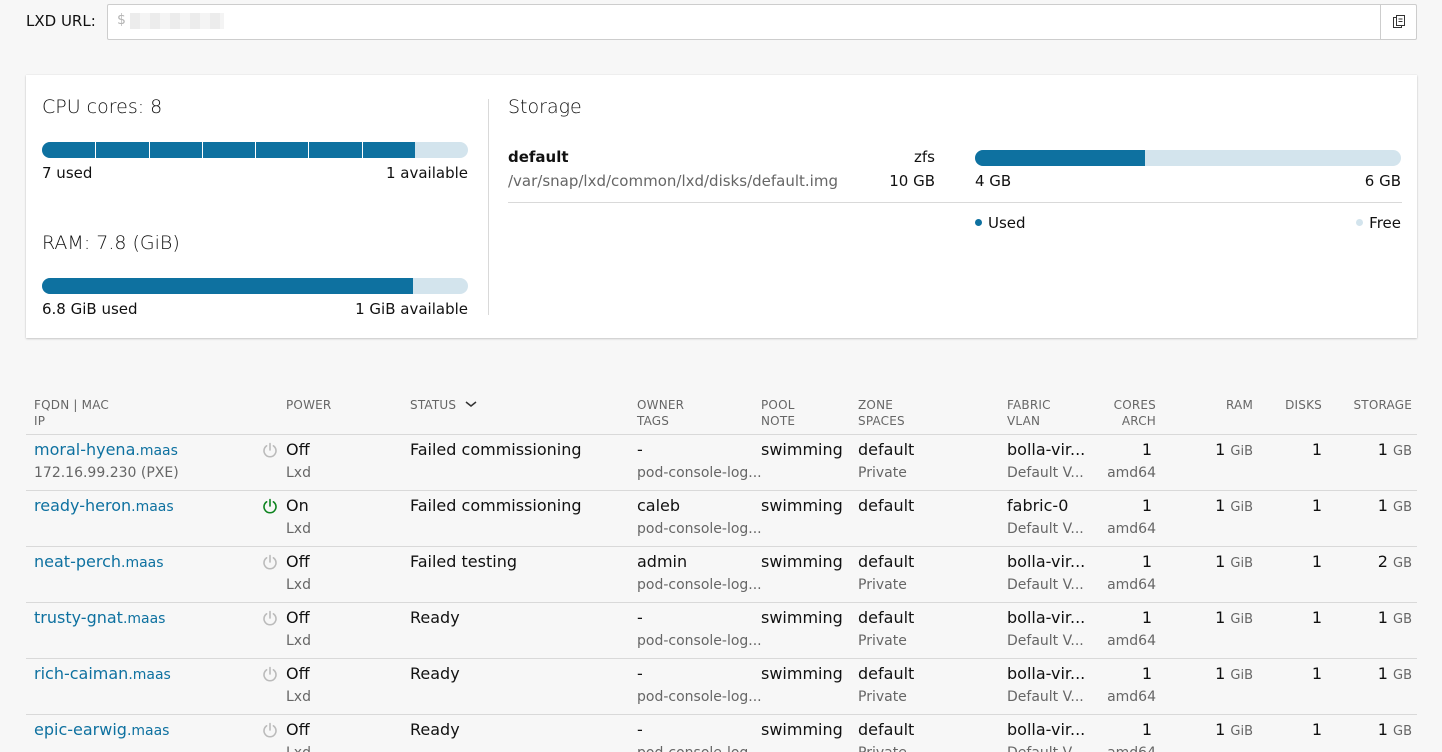 This screenshot has width=1442, height=752. What do you see at coordinates (1382, 505) in the screenshot?
I see `storage-value: 1` at bounding box center [1382, 505].